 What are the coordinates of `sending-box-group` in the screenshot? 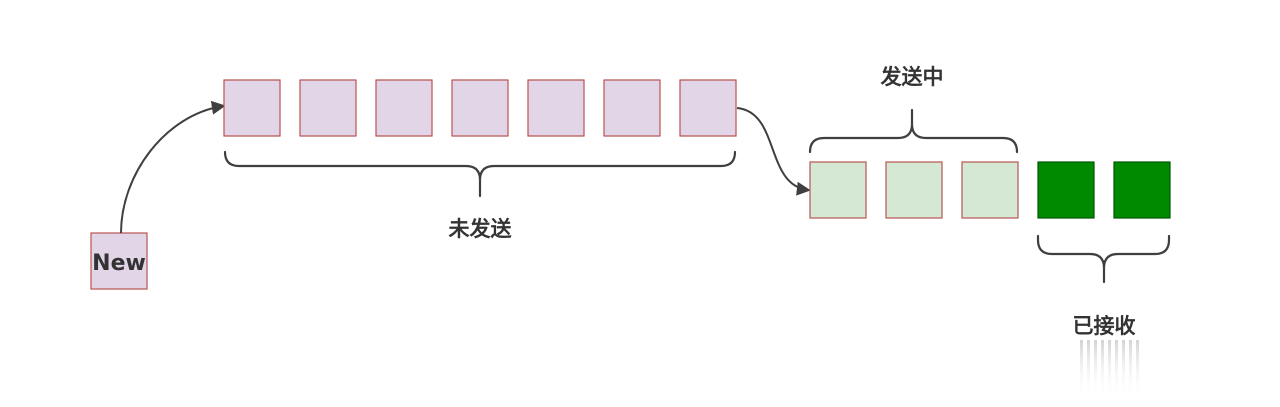 It's located at (914, 190).